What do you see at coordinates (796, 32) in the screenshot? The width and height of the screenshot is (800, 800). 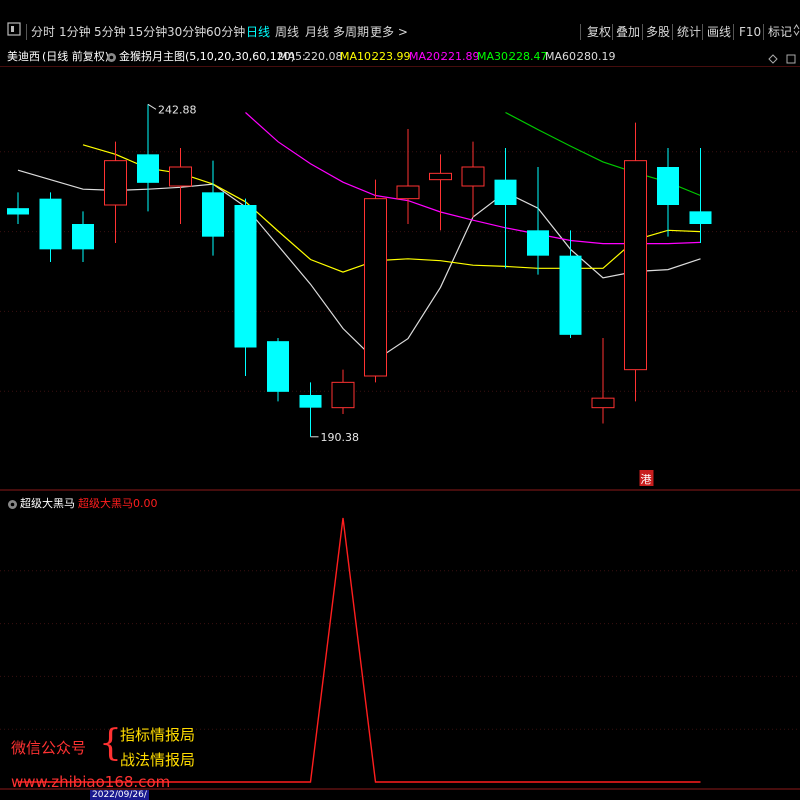 I see `arrows-icon` at bounding box center [796, 32].